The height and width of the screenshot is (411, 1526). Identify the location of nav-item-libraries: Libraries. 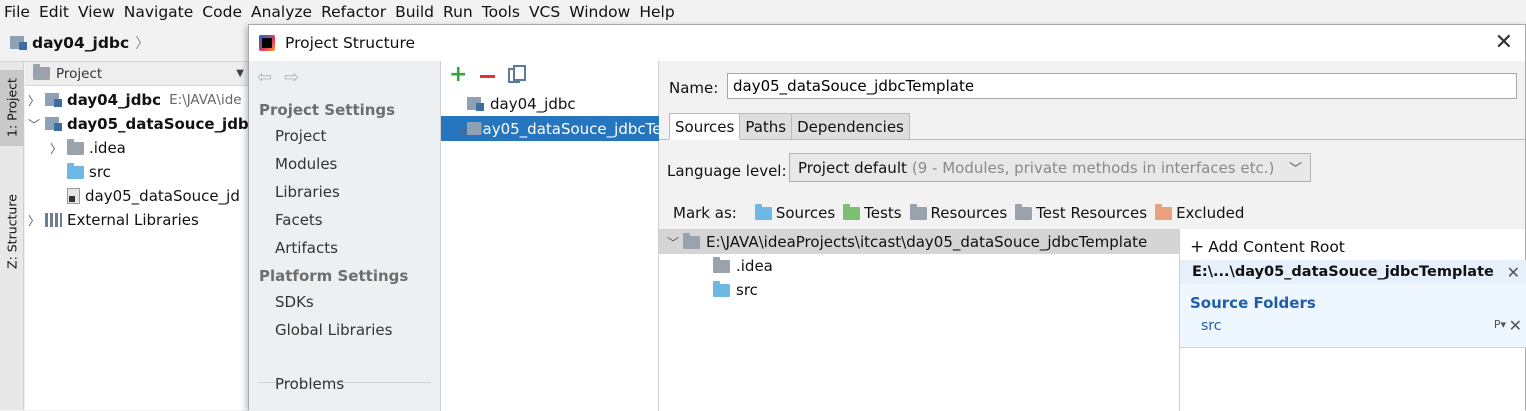
(307, 192).